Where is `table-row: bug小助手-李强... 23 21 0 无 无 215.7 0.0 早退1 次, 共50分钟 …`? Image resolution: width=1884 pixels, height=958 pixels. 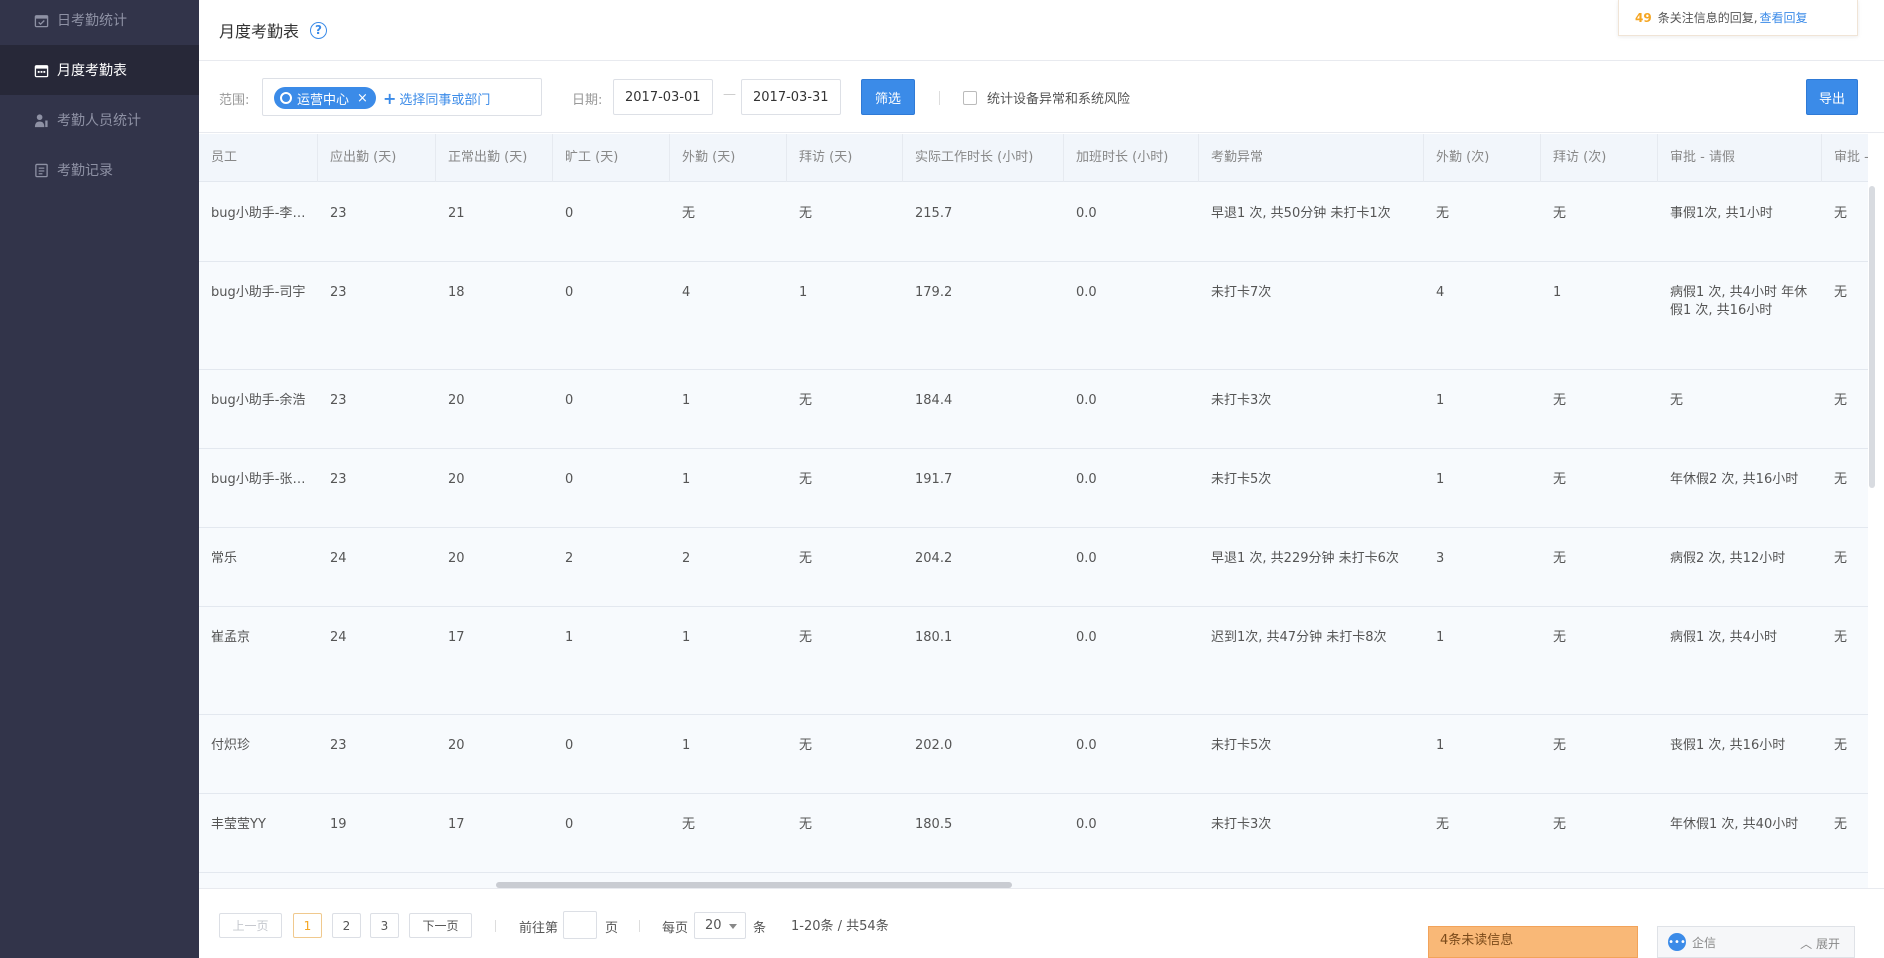
table-row: bug小助手-李强... 23 21 0 无 无 215.7 0.0 早退1 次, 共50分钟 … is located at coordinates (1033, 222).